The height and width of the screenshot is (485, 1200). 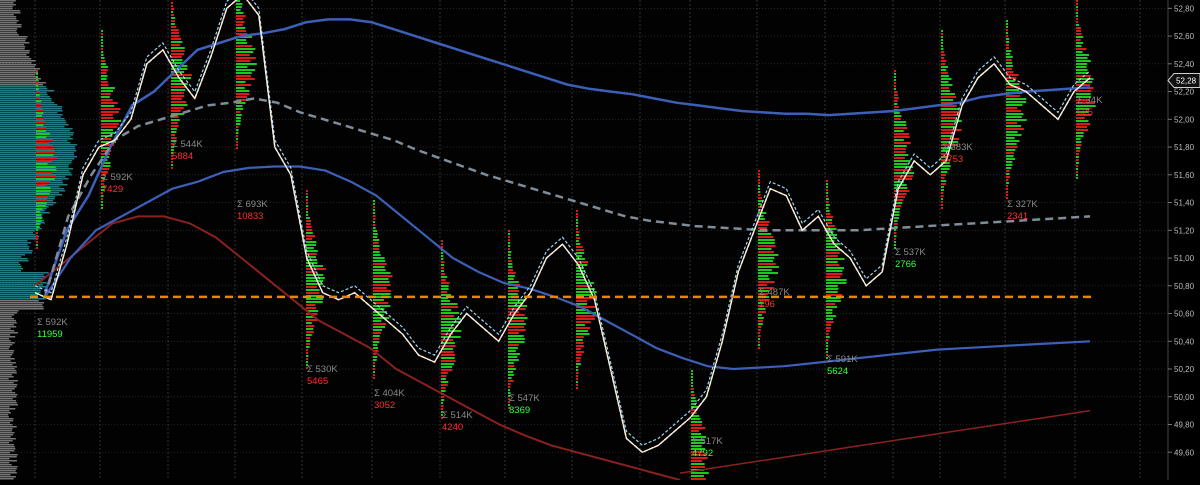 What do you see at coordinates (702, 453) in the screenshot?
I see `session-delta-label: 4792` at bounding box center [702, 453].